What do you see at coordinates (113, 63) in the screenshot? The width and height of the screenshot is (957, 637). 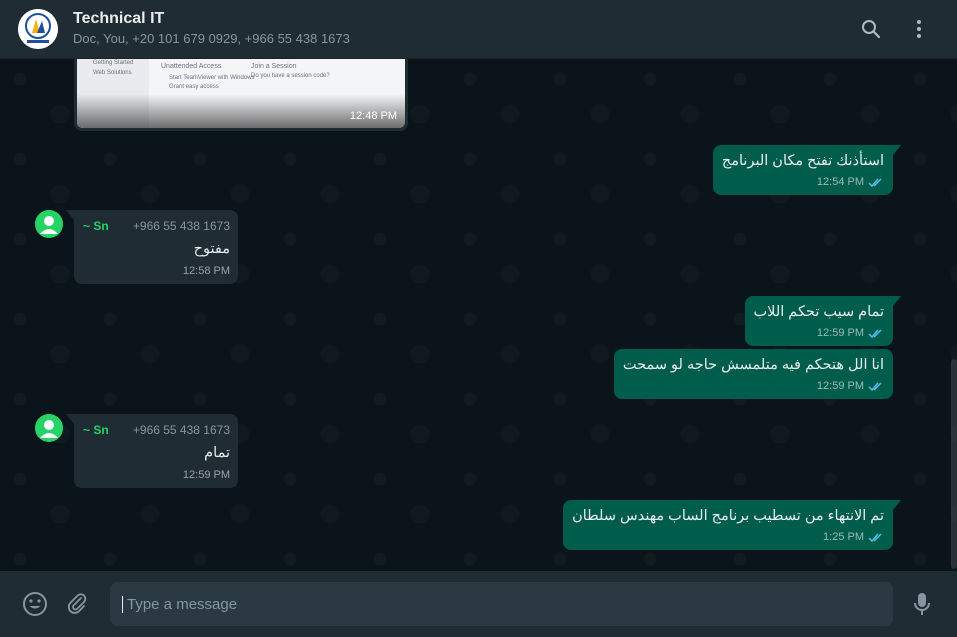 I see `screenshot-side-text-1: Getting Started` at bounding box center [113, 63].